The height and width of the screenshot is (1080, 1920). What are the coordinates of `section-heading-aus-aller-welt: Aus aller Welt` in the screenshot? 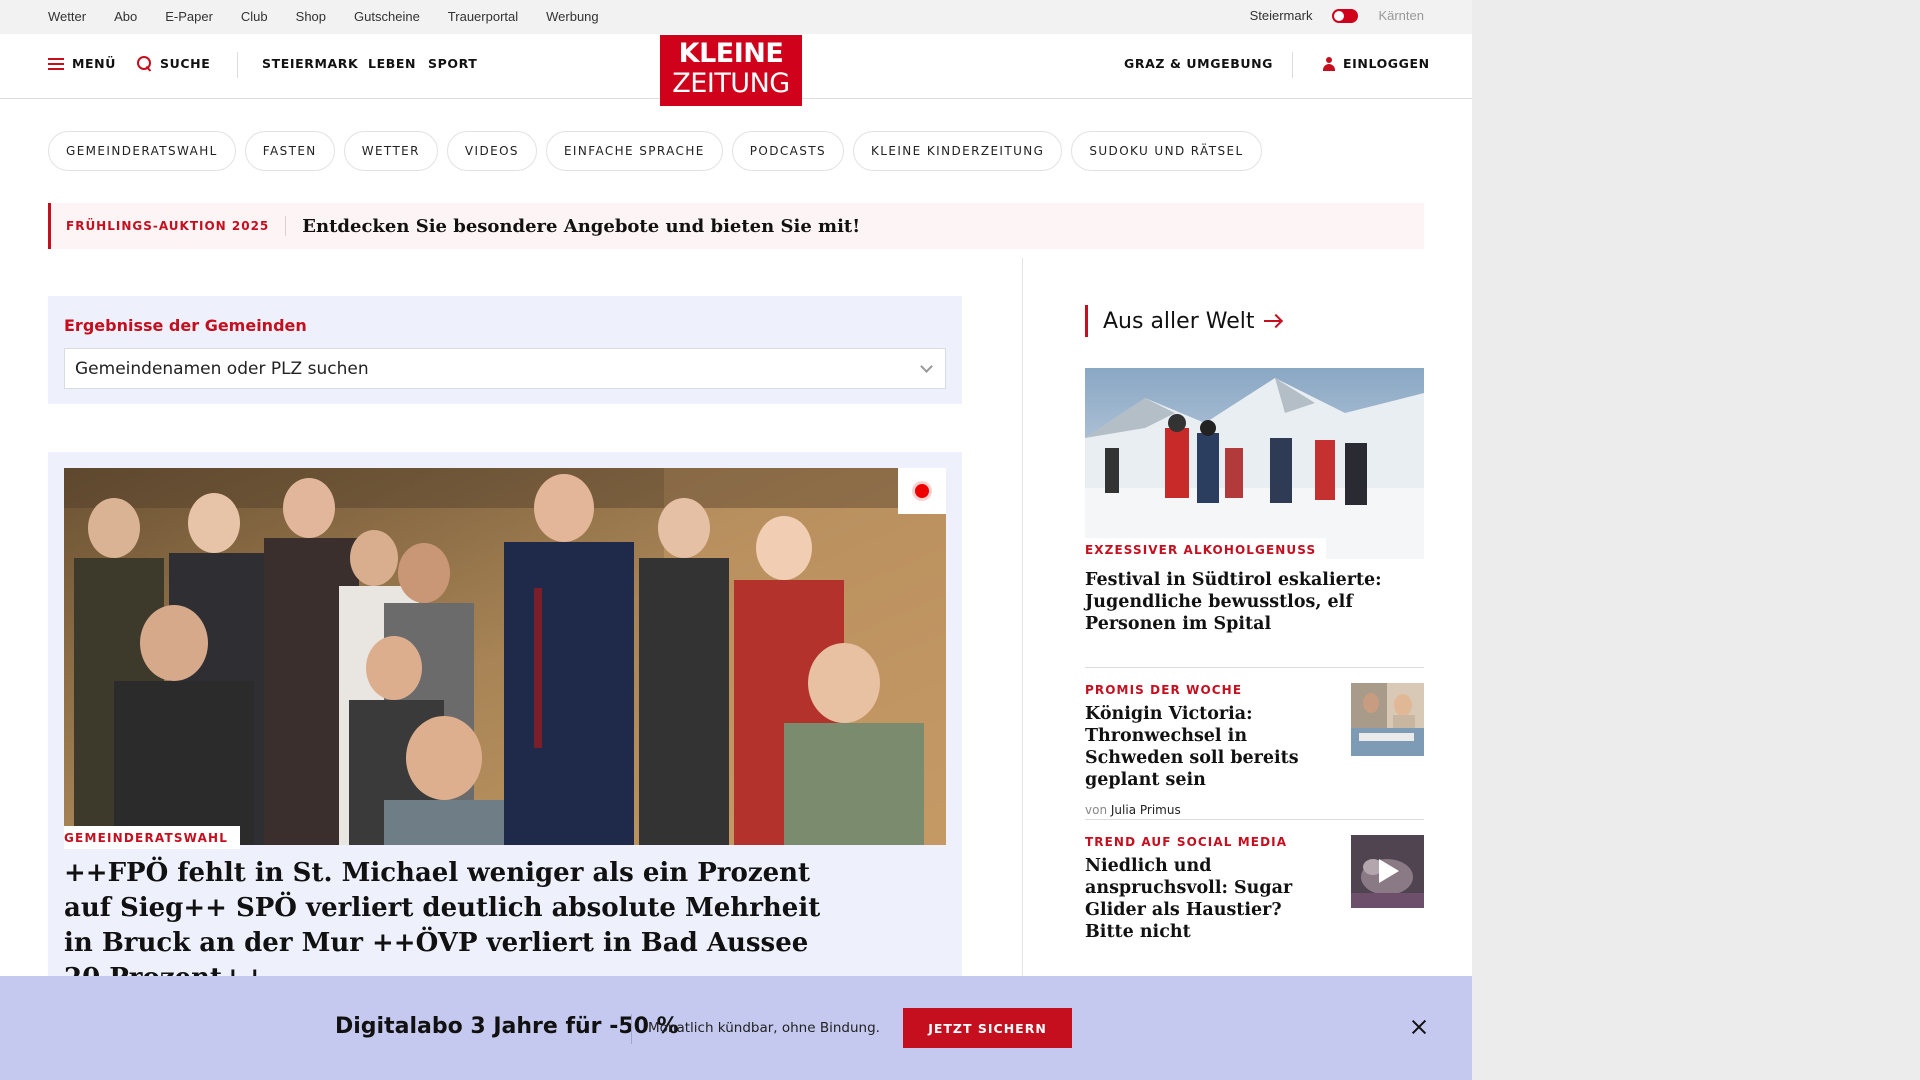 It's located at (1183, 321).